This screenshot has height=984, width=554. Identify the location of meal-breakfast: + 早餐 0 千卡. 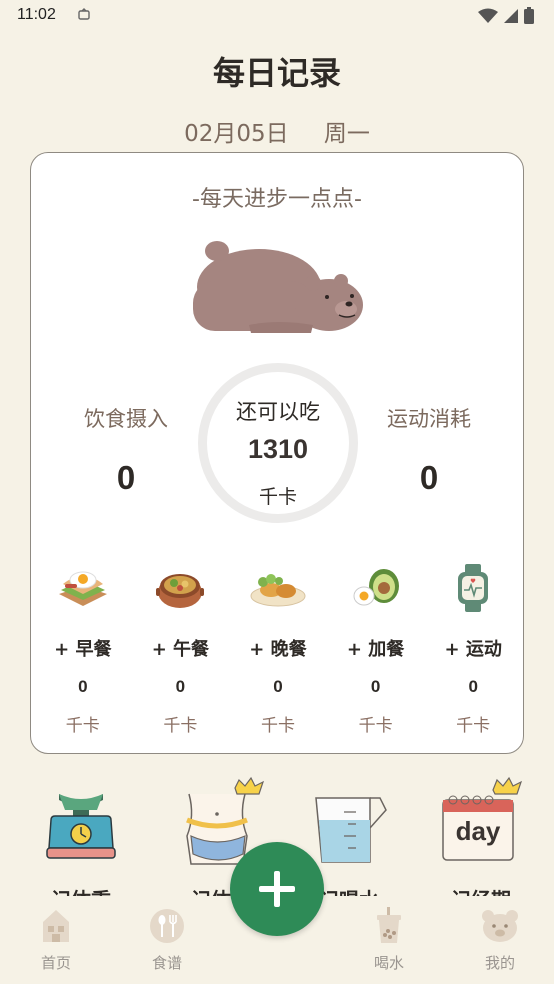
(83, 647).